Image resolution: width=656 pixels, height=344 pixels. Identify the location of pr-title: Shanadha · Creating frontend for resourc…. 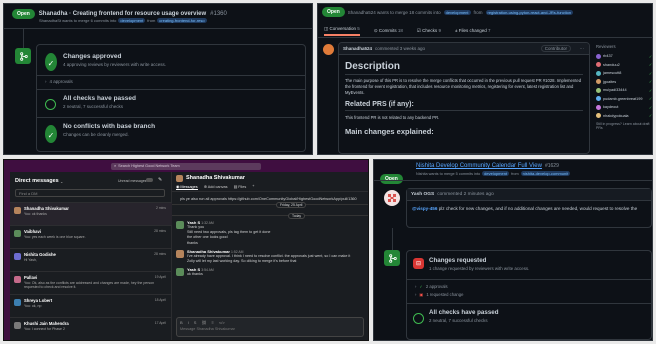
(122, 14).